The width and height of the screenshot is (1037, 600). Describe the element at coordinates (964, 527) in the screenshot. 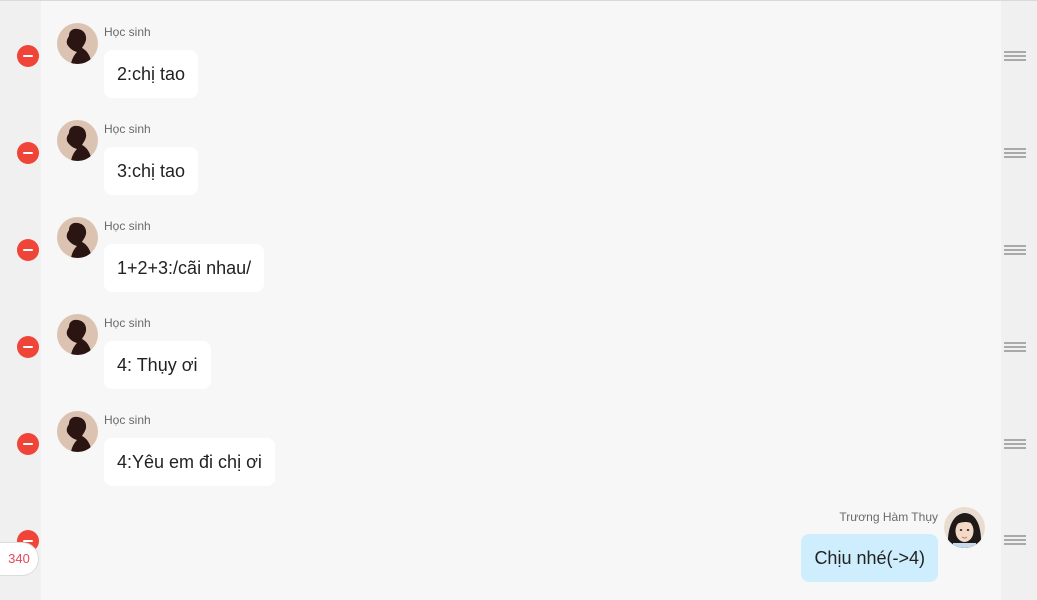

I see `user-avatar` at that location.